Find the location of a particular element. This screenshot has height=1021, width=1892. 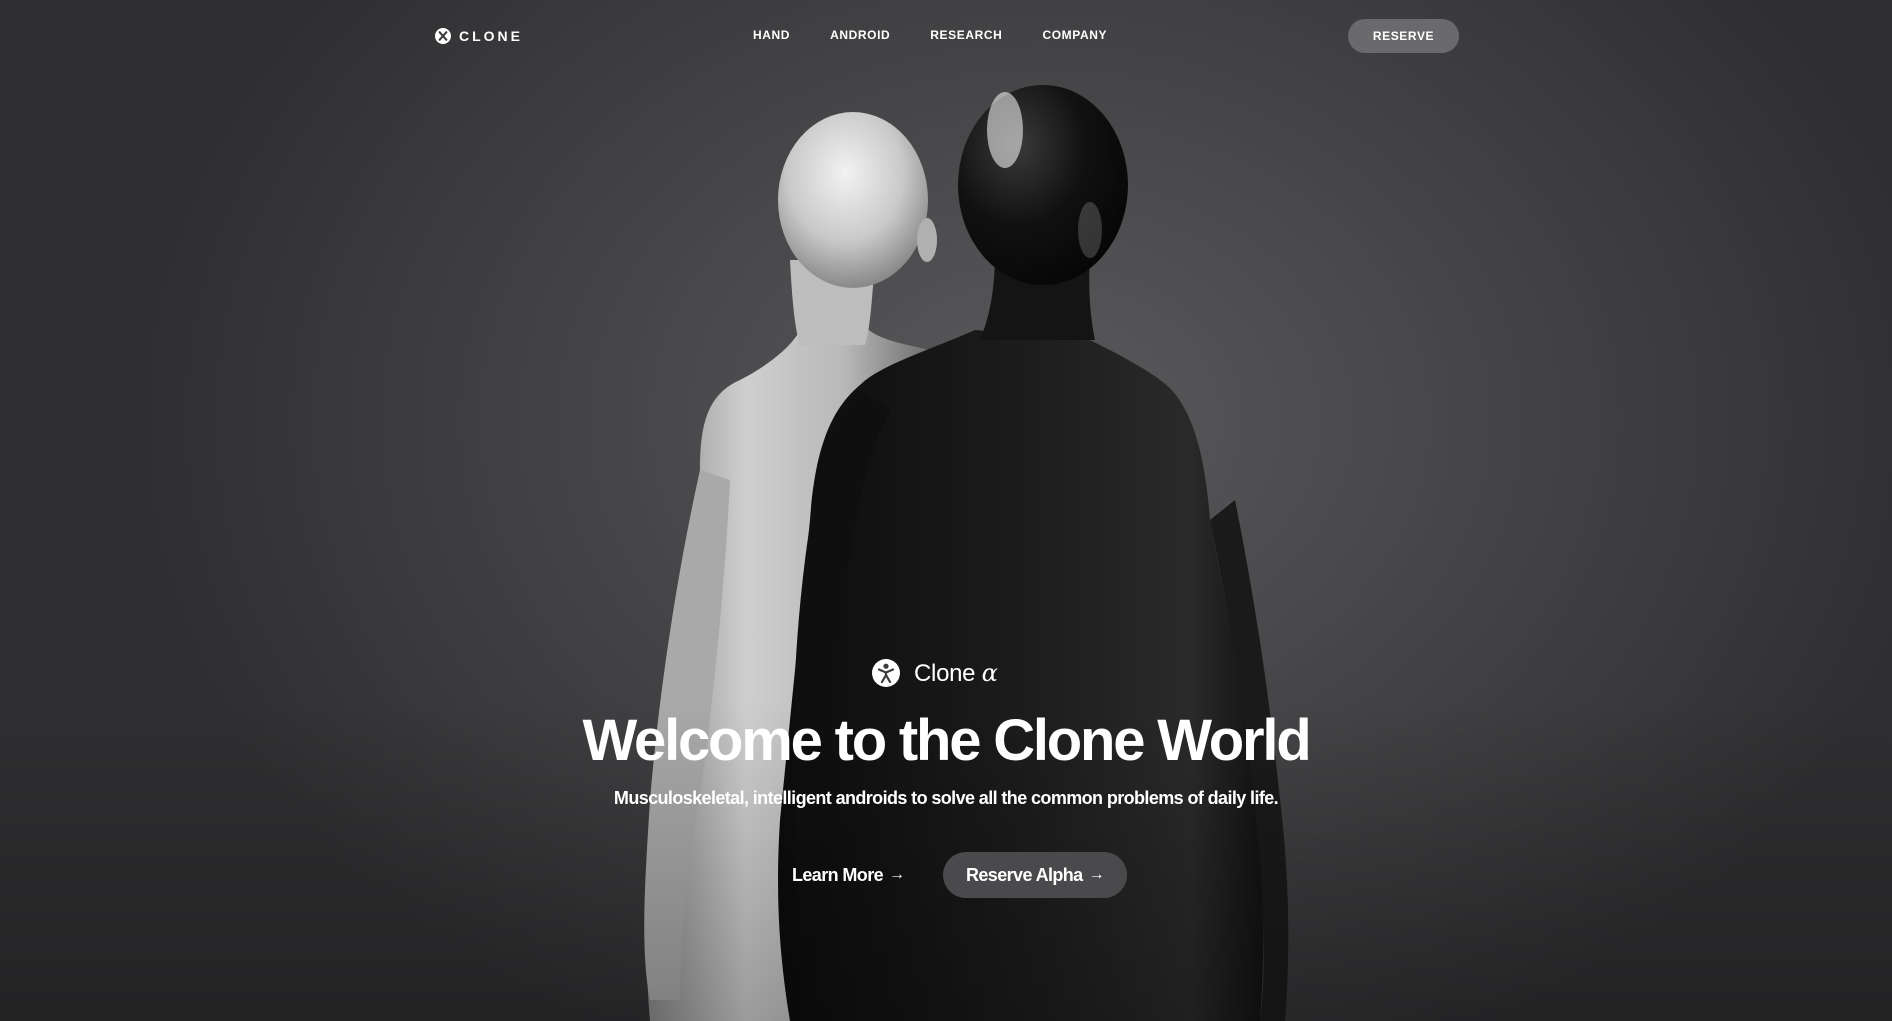

hero-headline: Welcome to the Clone World is located at coordinates (947, 740).